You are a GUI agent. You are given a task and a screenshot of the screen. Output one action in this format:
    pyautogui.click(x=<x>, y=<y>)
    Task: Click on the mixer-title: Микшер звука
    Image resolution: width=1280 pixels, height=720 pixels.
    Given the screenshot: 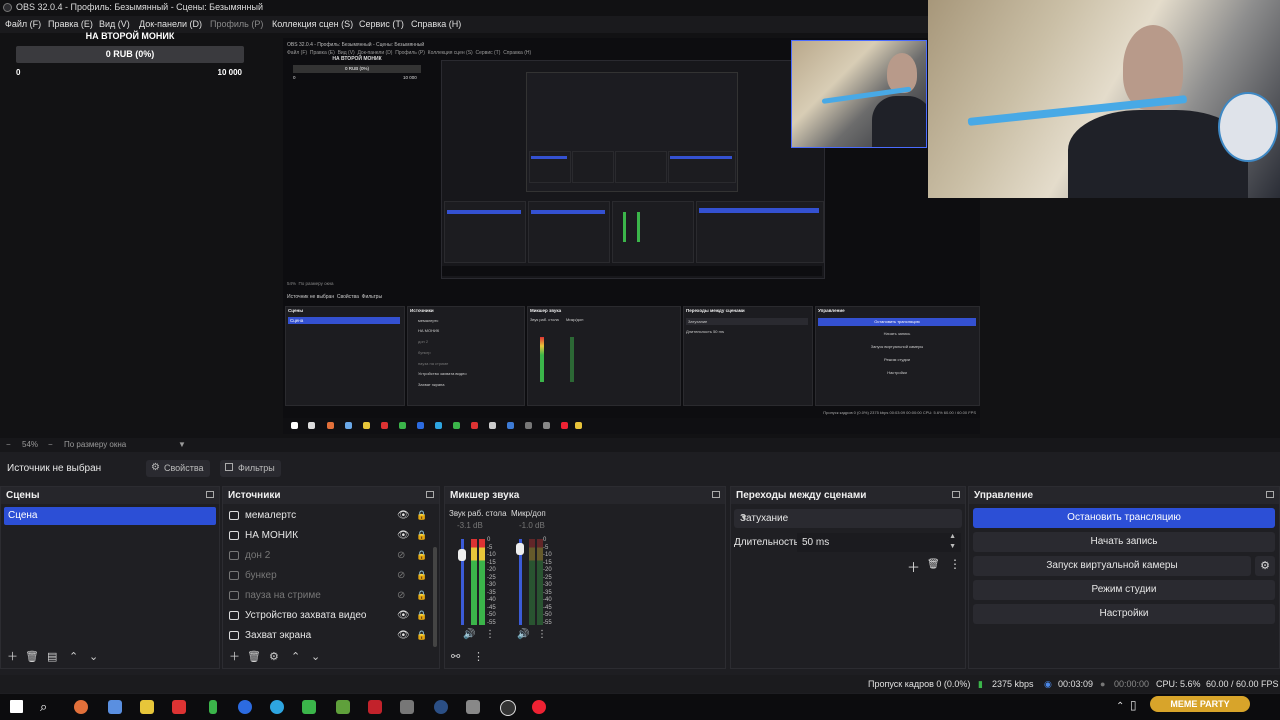 What is the action you would take?
    pyautogui.click(x=485, y=495)
    